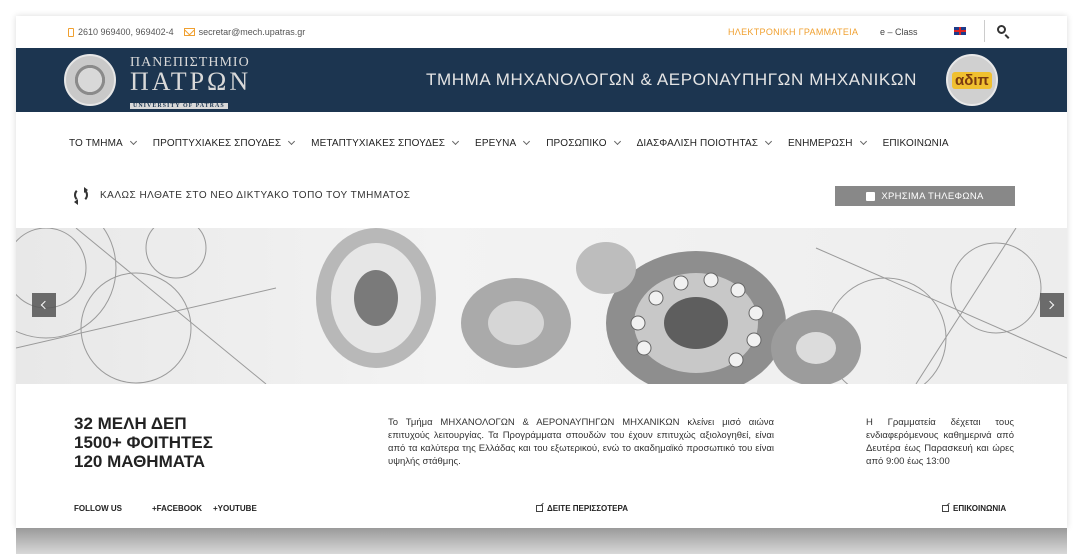 This screenshot has height=554, width=1077. What do you see at coordinates (130, 423) in the screenshot?
I see `stat-faculty: 32 ΜΕΛΗ ΔΕΠ` at bounding box center [130, 423].